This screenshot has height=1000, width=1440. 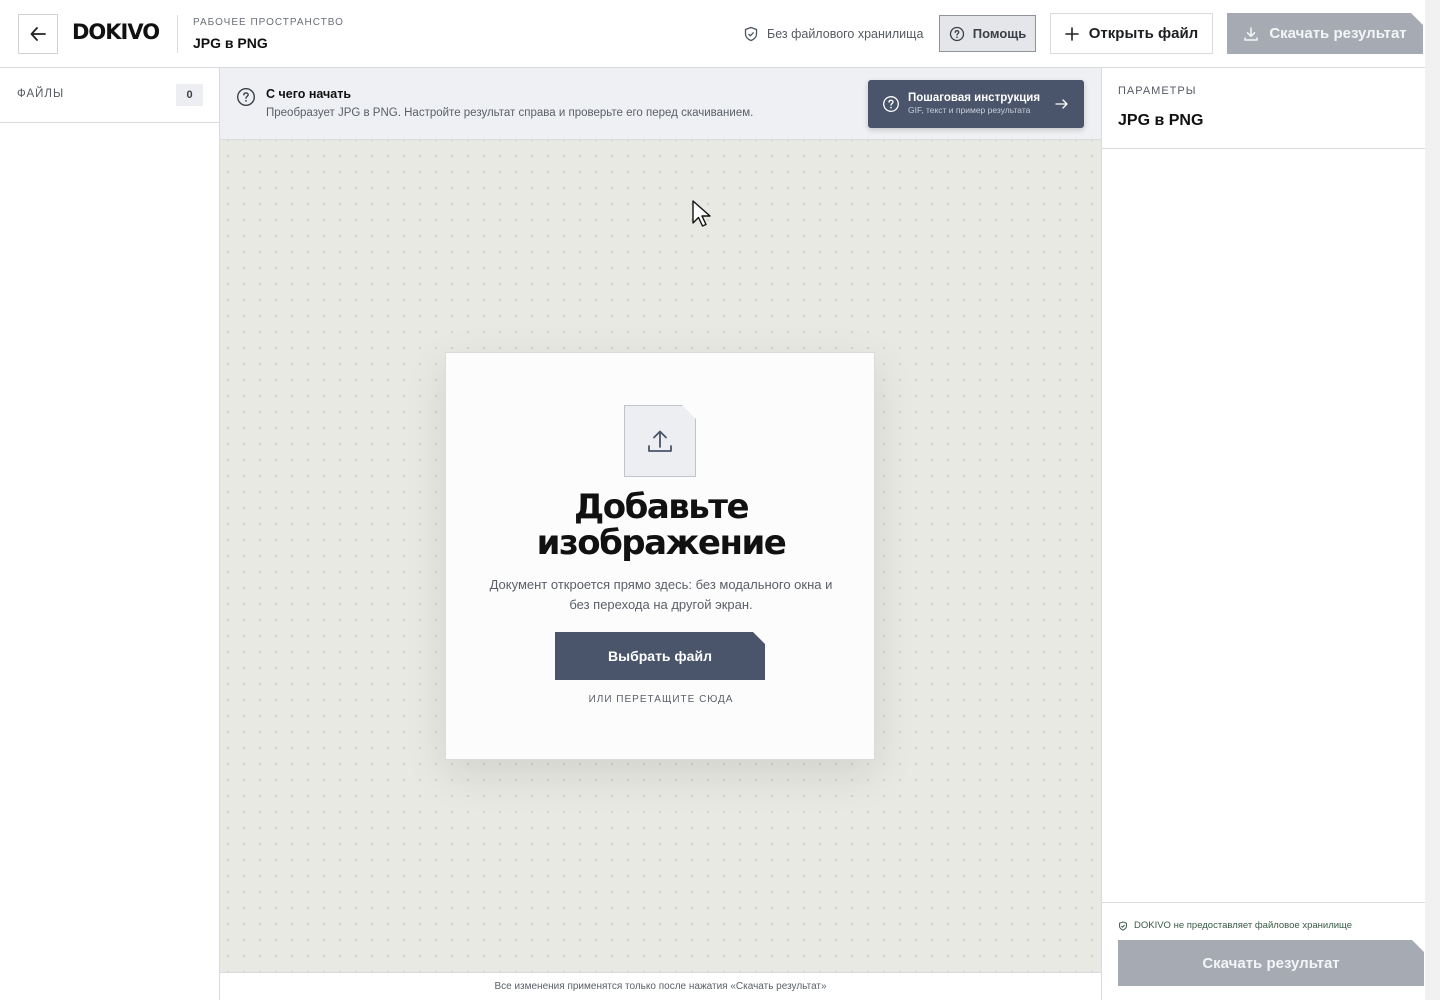 What do you see at coordinates (1251, 34) in the screenshot?
I see `download-icon` at bounding box center [1251, 34].